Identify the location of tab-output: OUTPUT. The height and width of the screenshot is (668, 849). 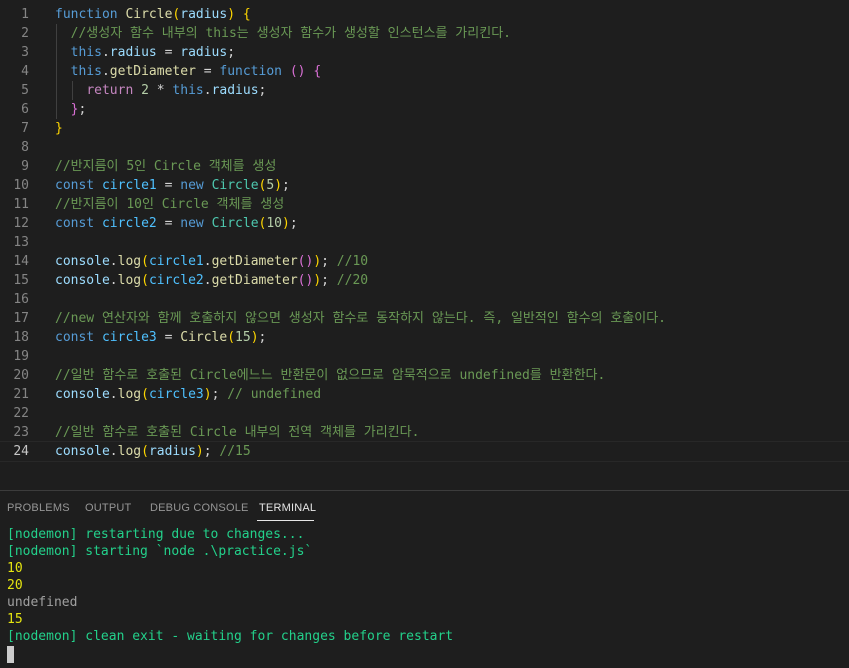
(108, 508).